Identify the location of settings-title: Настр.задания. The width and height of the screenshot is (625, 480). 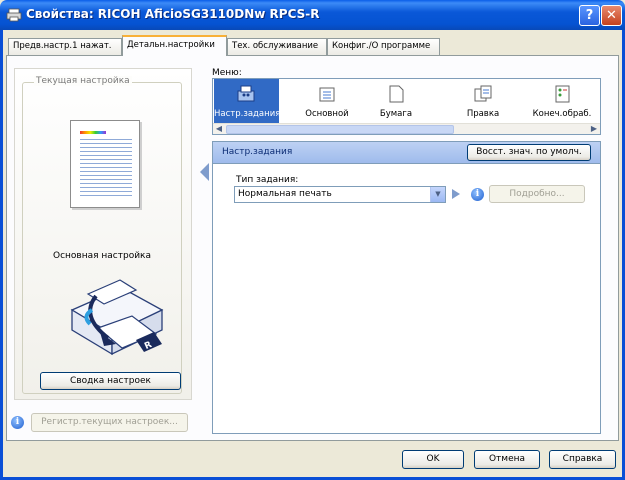
(257, 152).